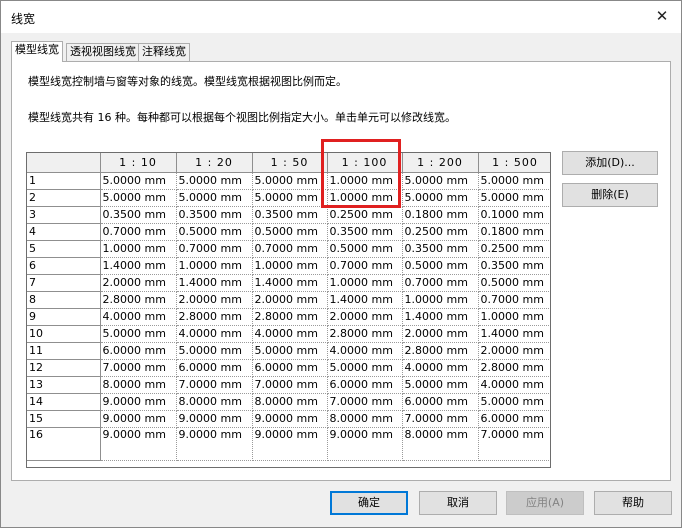  What do you see at coordinates (290, 163) in the screenshot?
I see `column-header-1-50: 1 : 50` at bounding box center [290, 163].